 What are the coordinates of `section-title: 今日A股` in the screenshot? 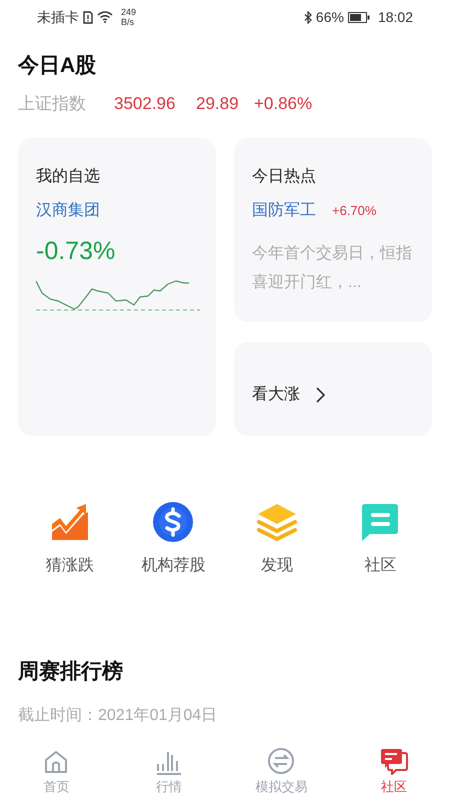 It's located at (58, 66).